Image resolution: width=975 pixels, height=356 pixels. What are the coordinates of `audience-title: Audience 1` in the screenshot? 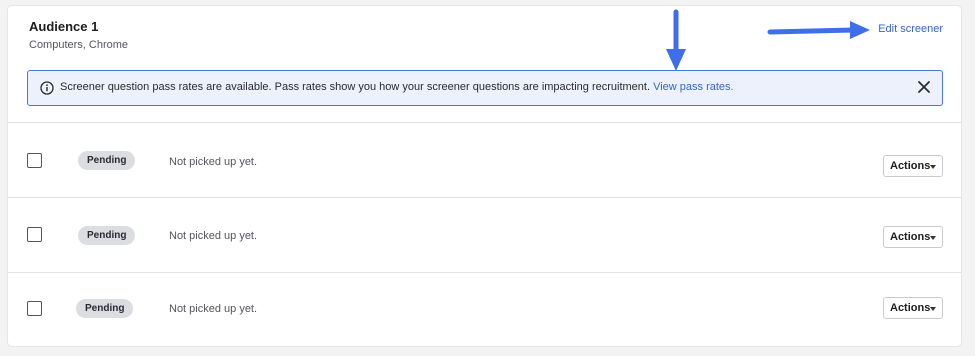 It's located at (64, 26).